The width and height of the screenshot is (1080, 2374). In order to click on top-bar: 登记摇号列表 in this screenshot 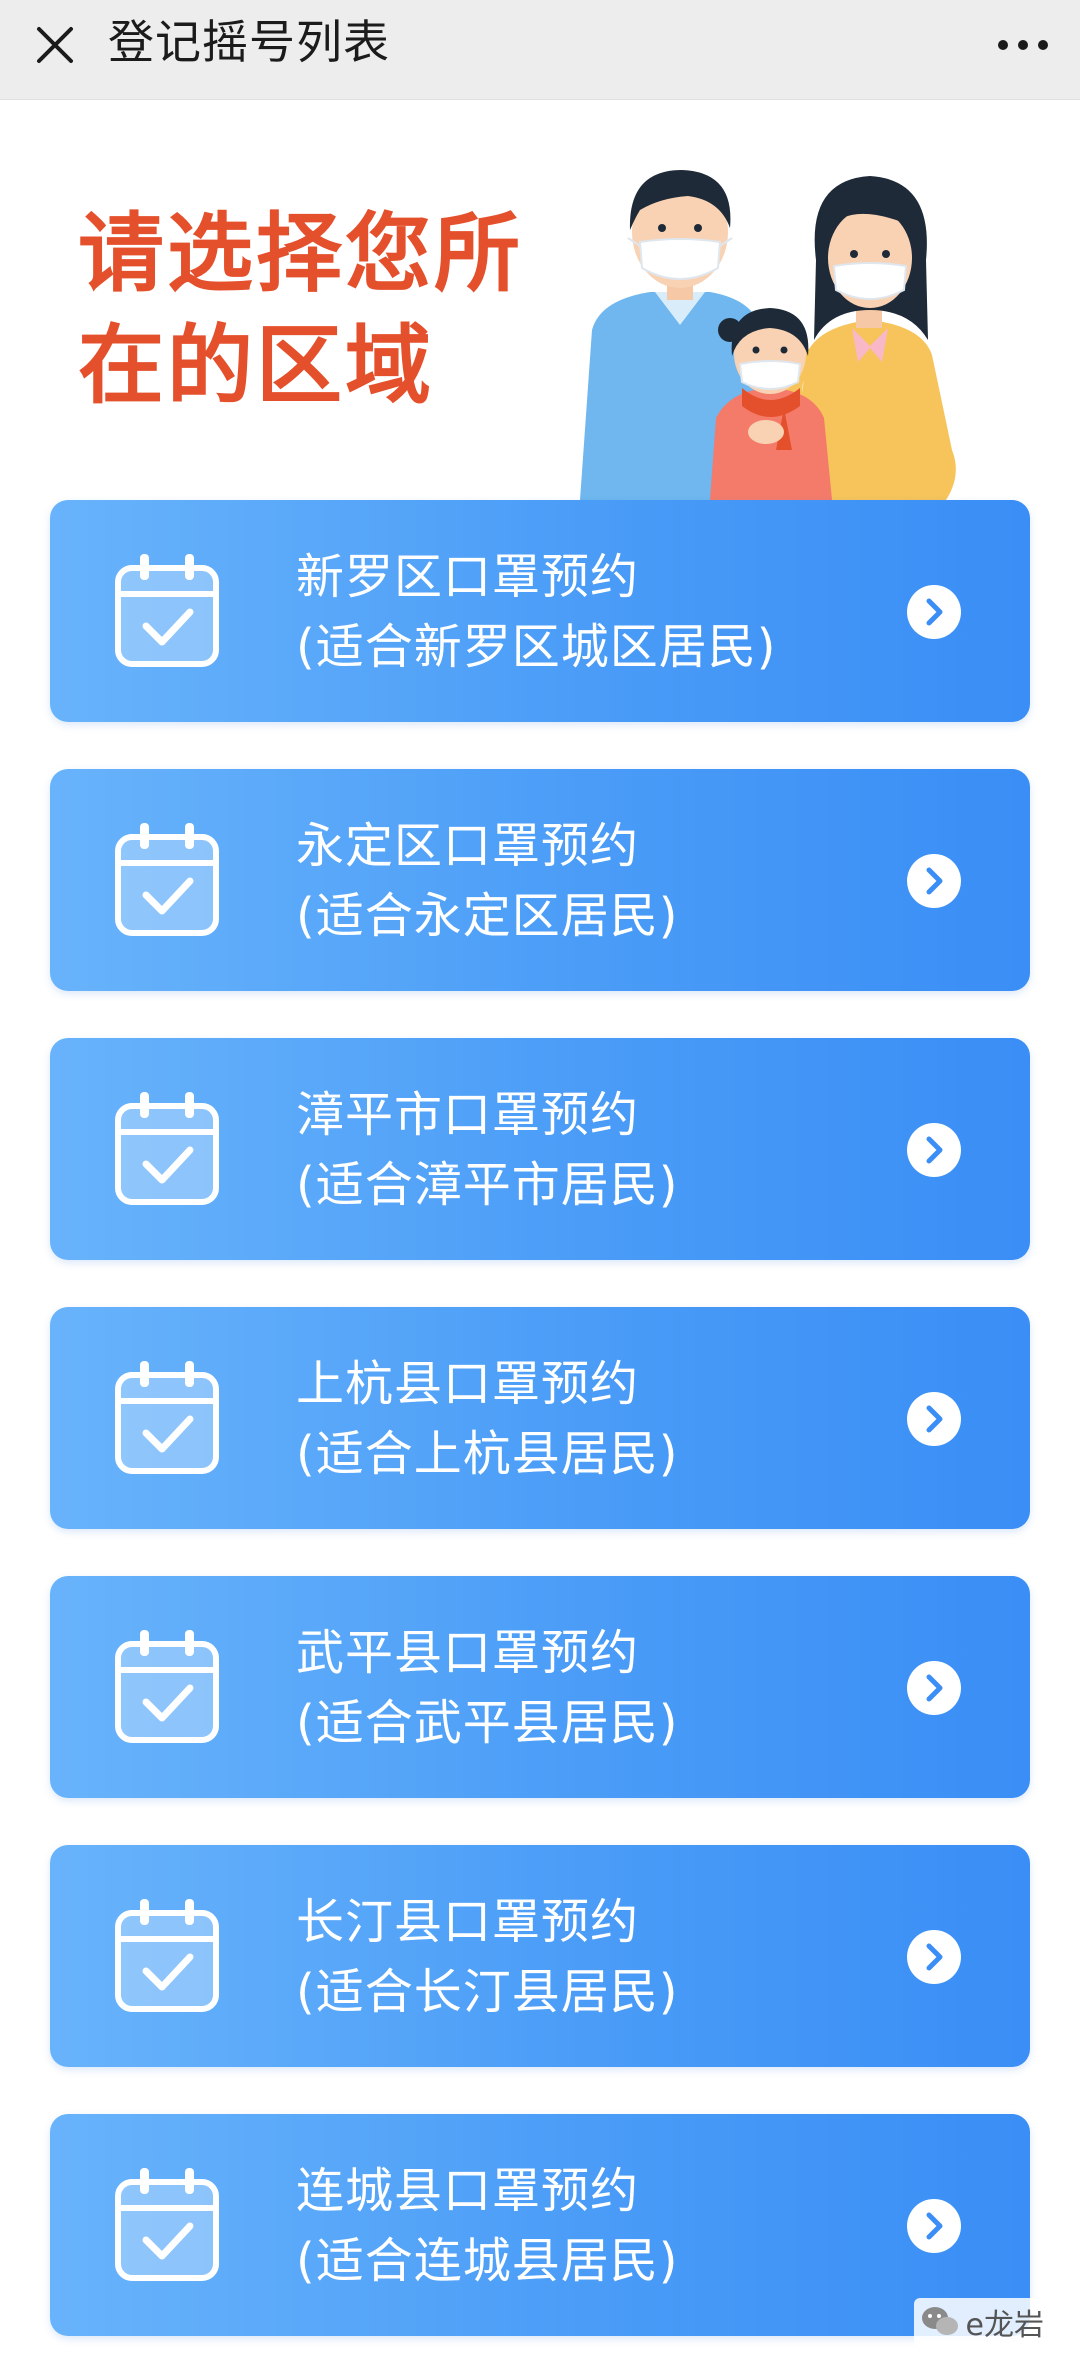, I will do `click(540, 50)`.